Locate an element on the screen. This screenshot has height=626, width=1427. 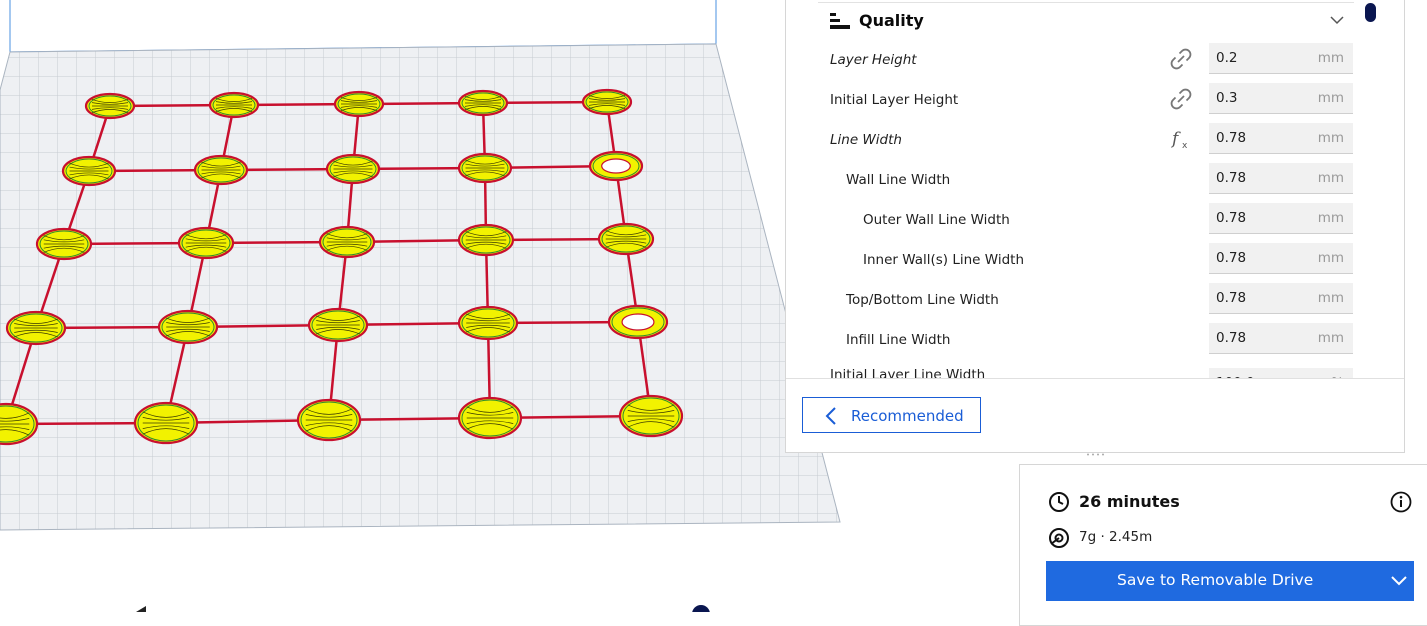
setting-value-field: 0.3 mm is located at coordinates (1281, 98).